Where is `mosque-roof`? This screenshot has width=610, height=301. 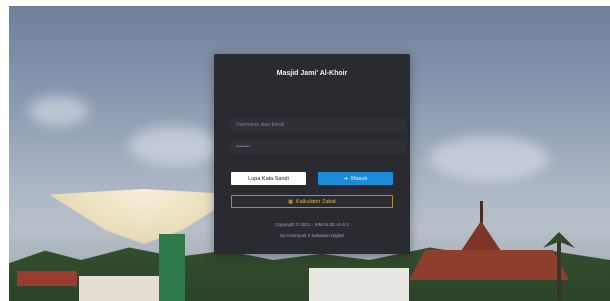 mosque-roof is located at coordinates (489, 265).